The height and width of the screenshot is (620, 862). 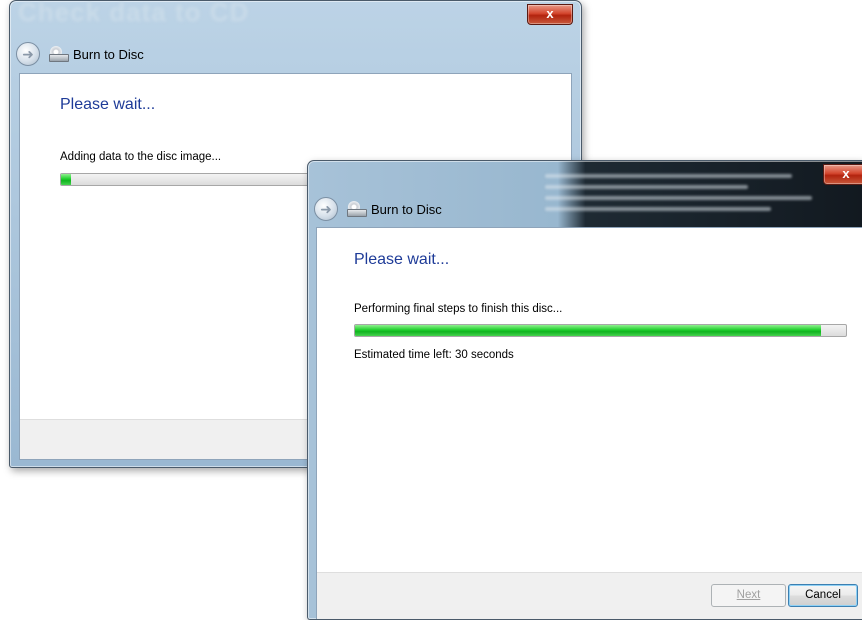 What do you see at coordinates (589, 595) in the screenshot?
I see `wizard-footer: Next Cancel` at bounding box center [589, 595].